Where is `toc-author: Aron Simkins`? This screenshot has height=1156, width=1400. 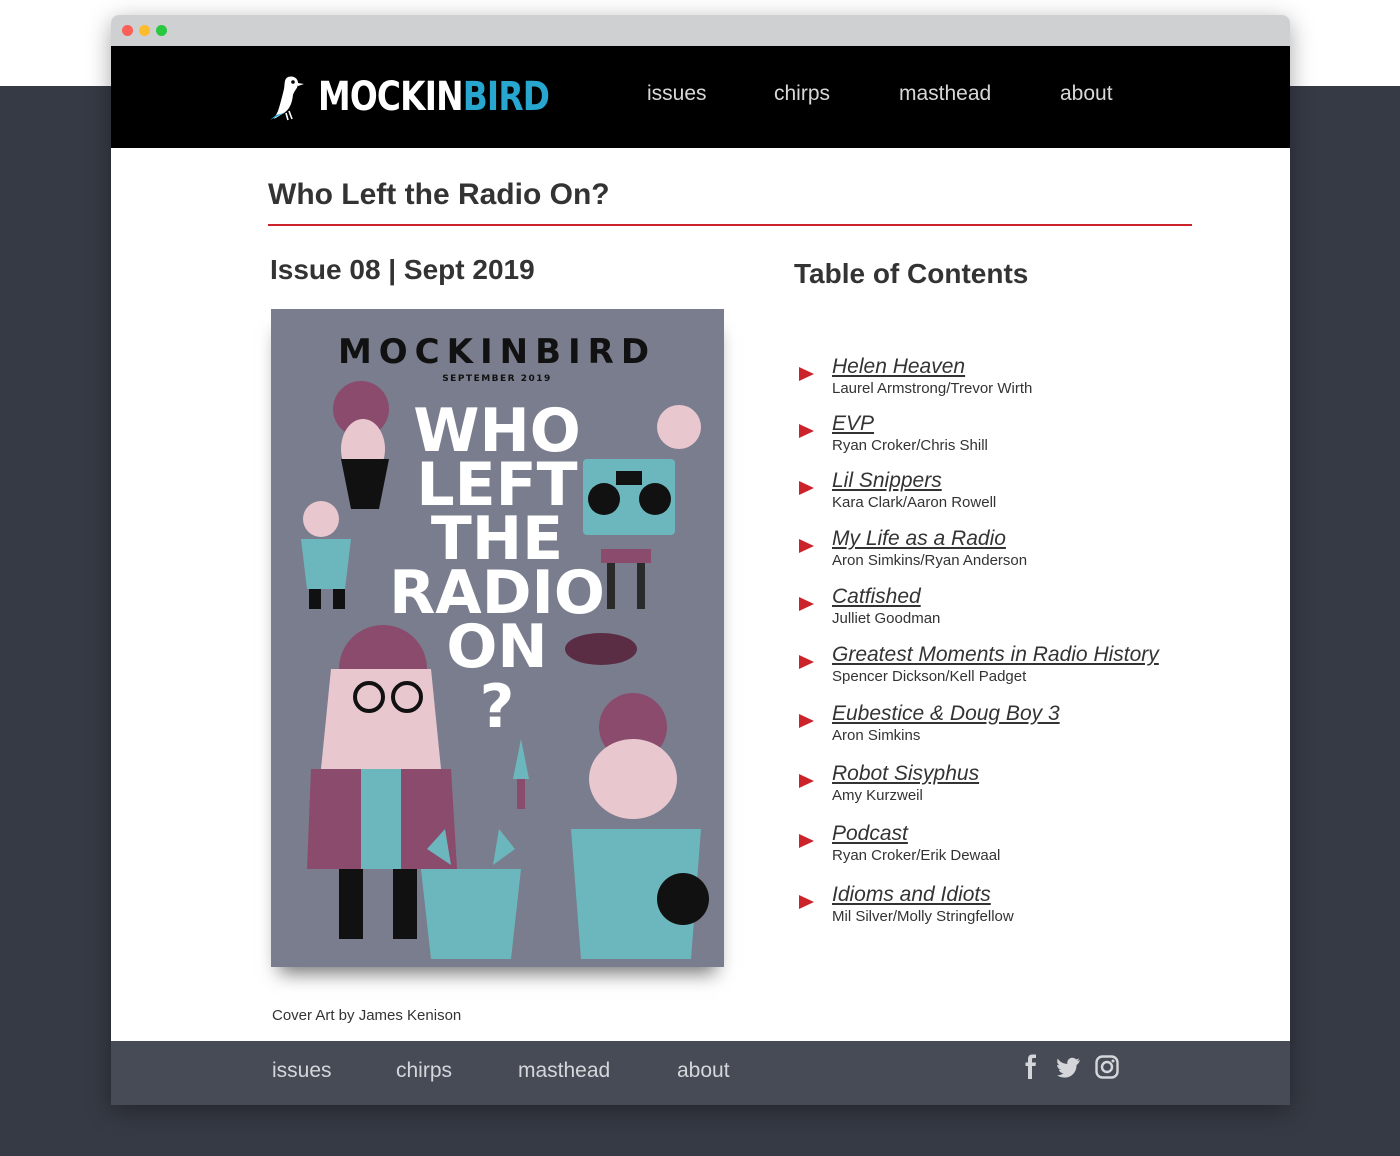 toc-author: Aron Simkins is located at coordinates (876, 735).